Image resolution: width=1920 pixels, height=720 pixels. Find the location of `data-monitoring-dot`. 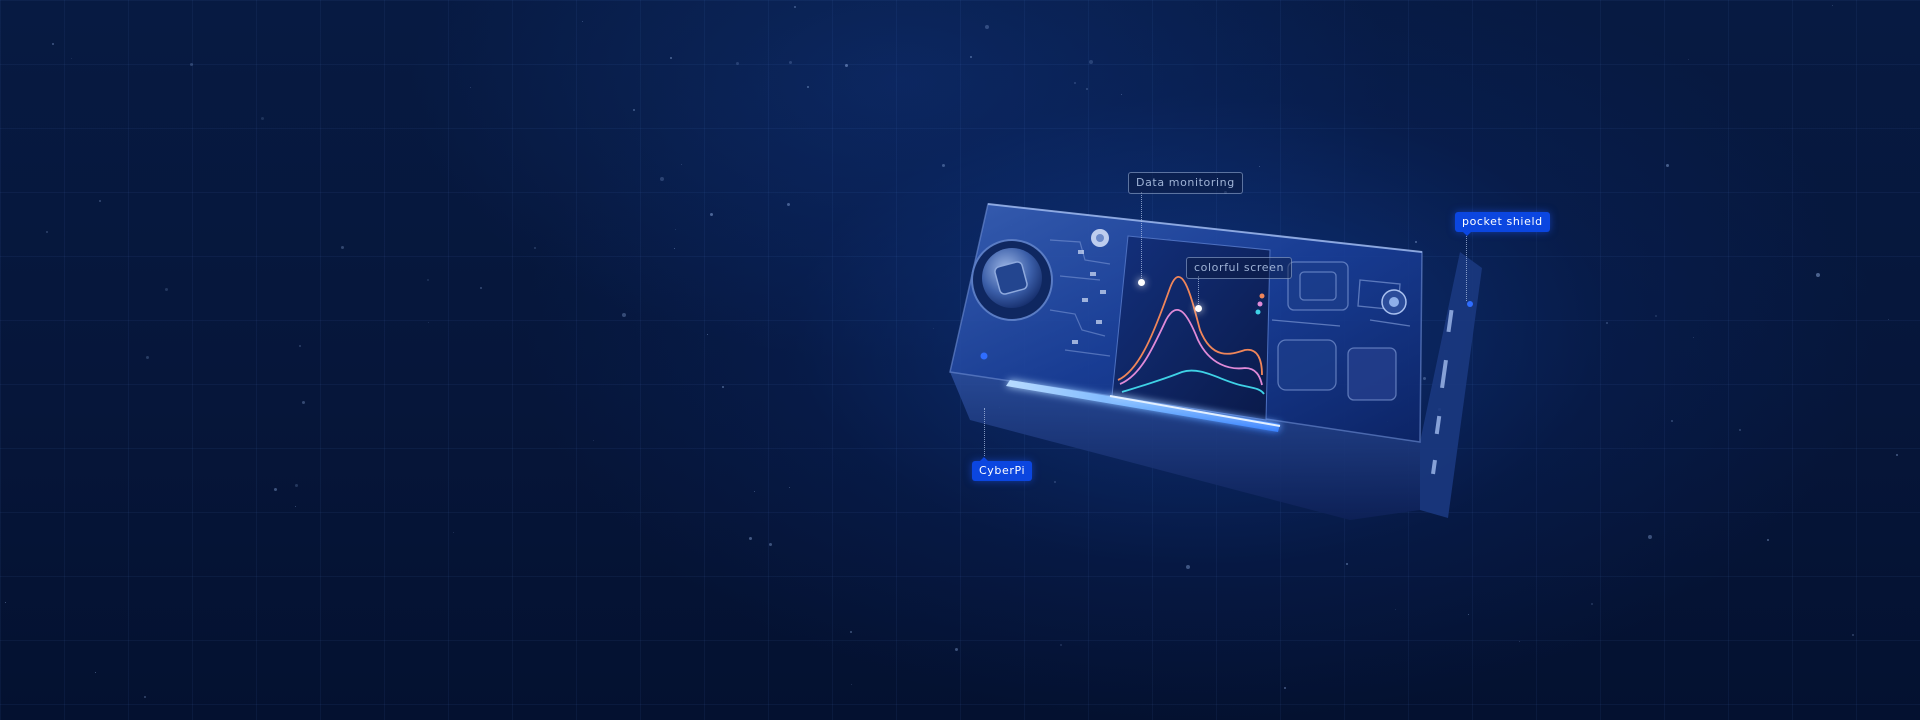

data-monitoring-dot is located at coordinates (1141, 282).